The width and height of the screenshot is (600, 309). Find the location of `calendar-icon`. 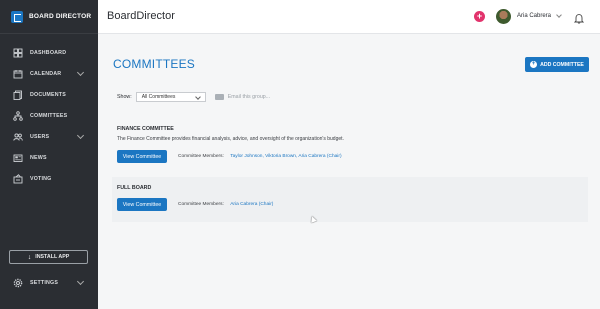

calendar-icon is located at coordinates (18, 74).